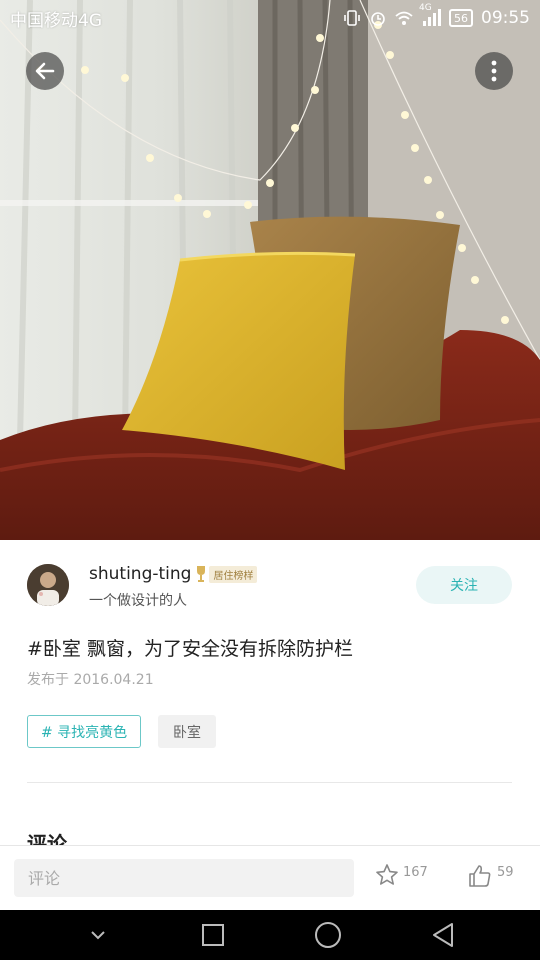  What do you see at coordinates (201, 574) in the screenshot?
I see `trophy-icon` at bounding box center [201, 574].